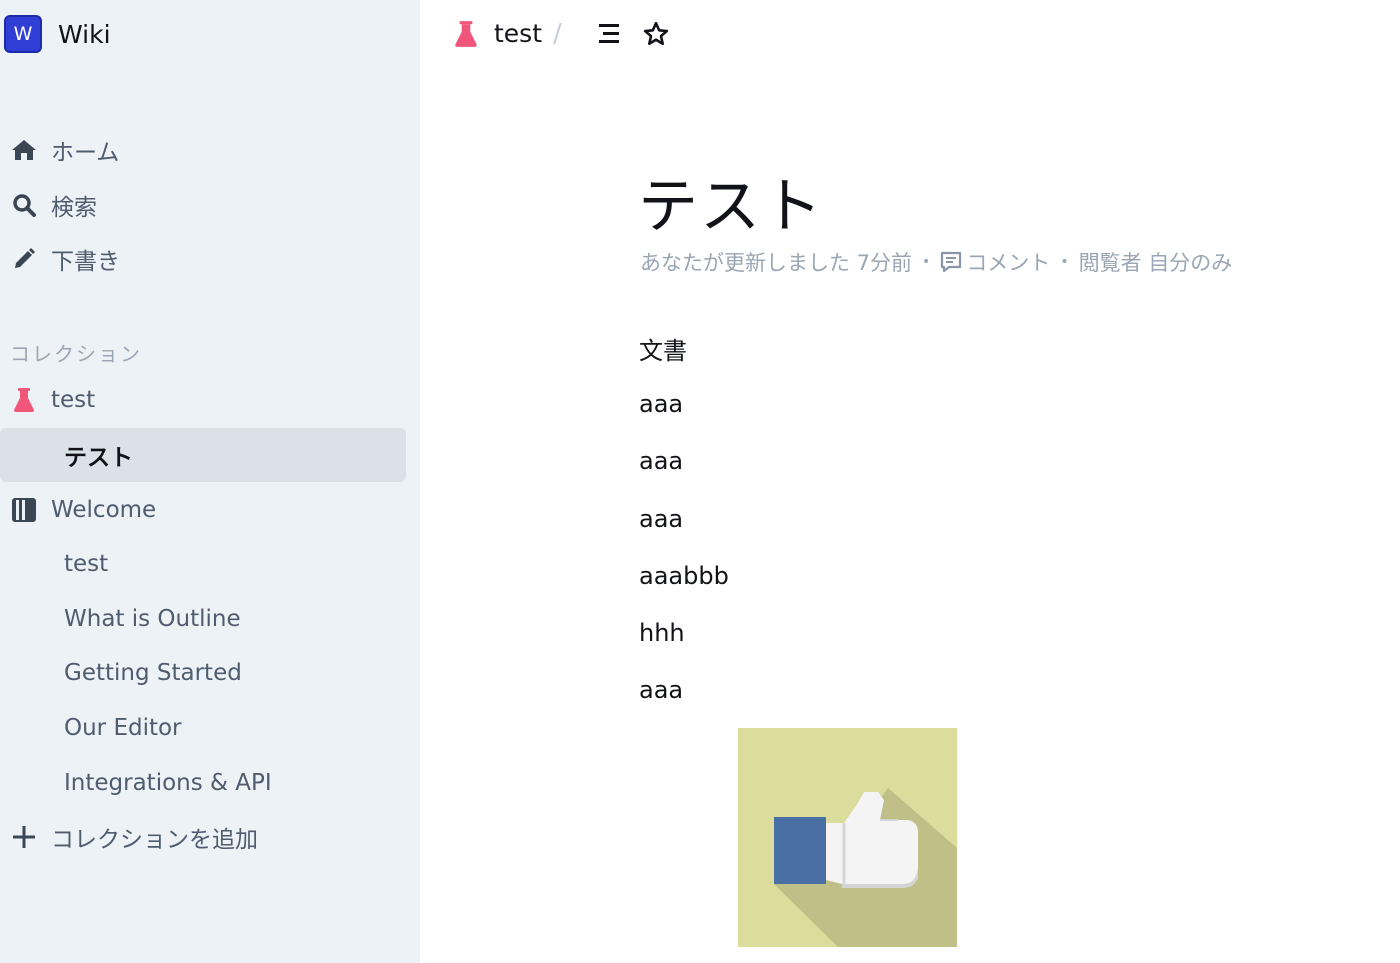 The width and height of the screenshot is (1400, 963). I want to click on sidebar-item-label: What is Outline, so click(152, 619).